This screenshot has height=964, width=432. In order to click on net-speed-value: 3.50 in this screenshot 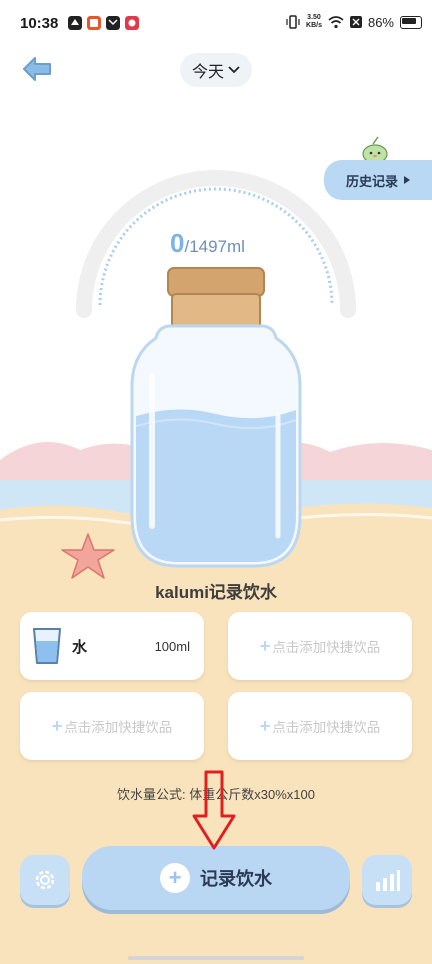, I will do `click(314, 17)`.